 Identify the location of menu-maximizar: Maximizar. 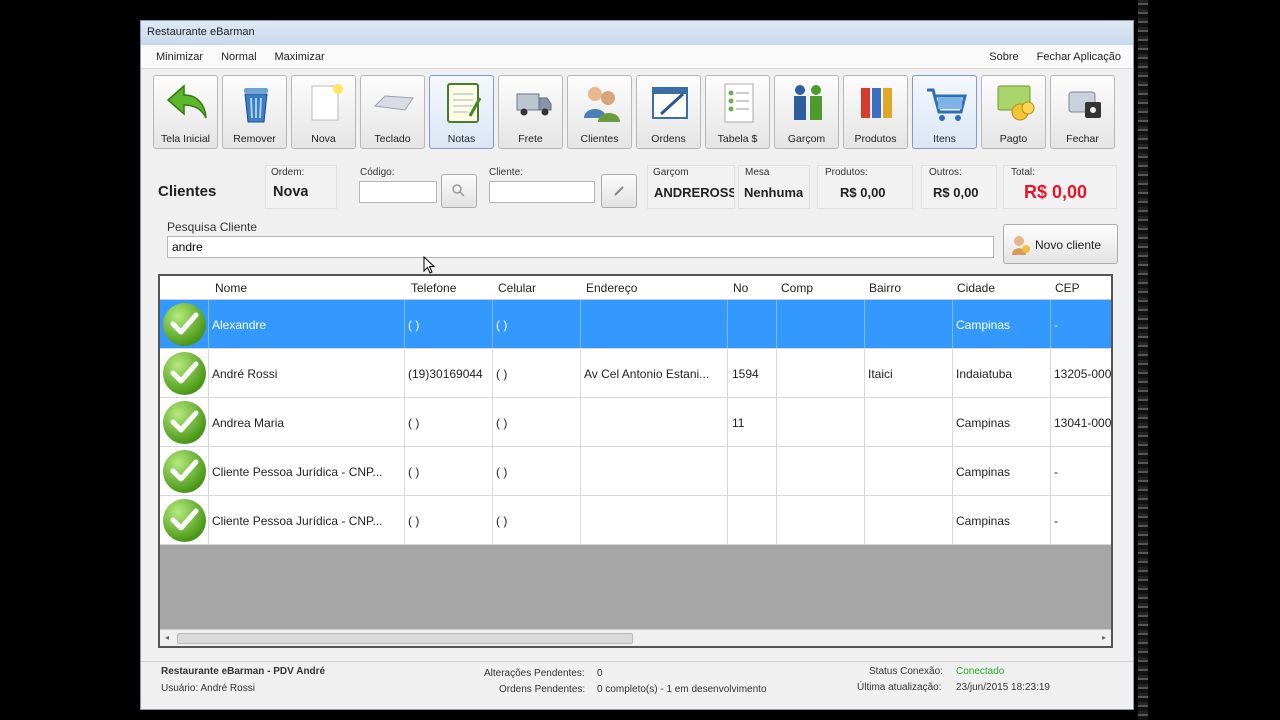
(300, 57).